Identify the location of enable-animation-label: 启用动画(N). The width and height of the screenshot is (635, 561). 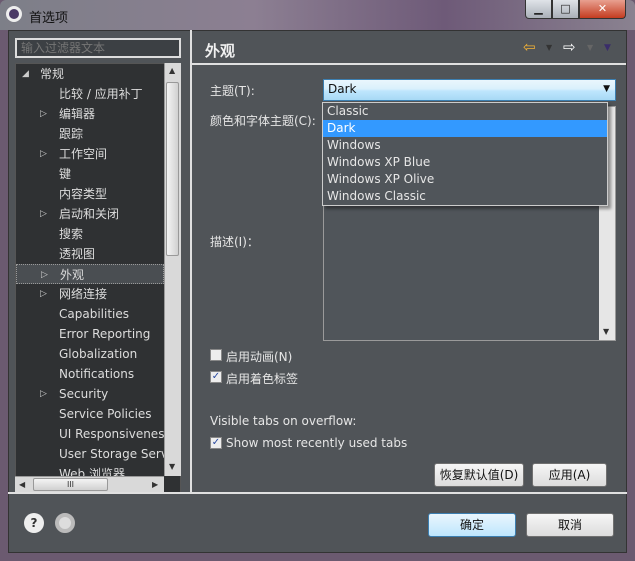
(259, 357).